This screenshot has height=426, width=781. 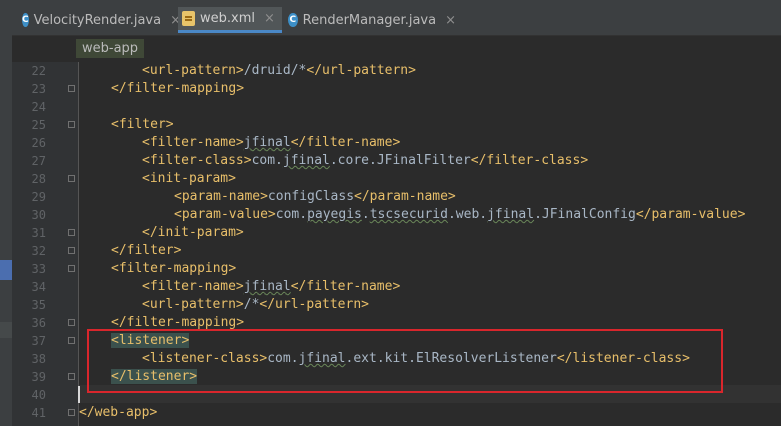 I want to click on line-number: 39, so click(x=38, y=377).